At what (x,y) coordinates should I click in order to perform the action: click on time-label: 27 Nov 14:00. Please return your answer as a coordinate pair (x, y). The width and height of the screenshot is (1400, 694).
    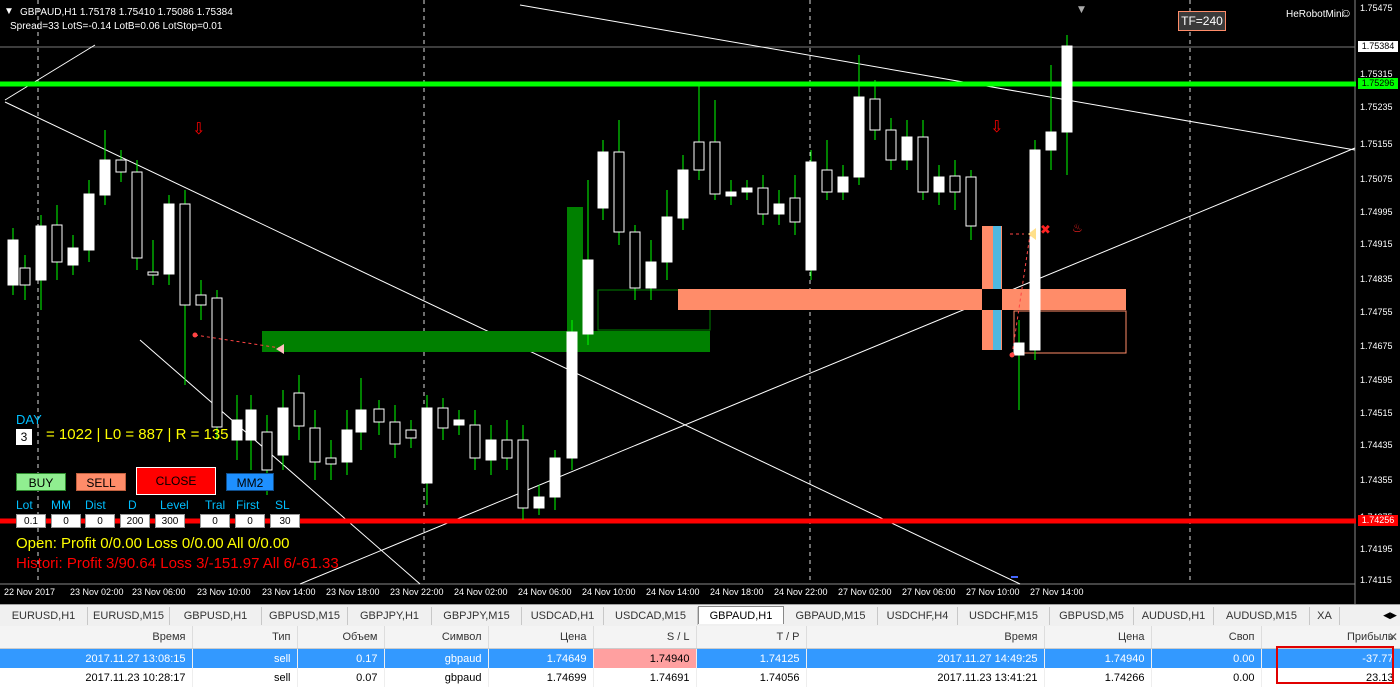
    Looking at the image, I should click on (1057, 592).